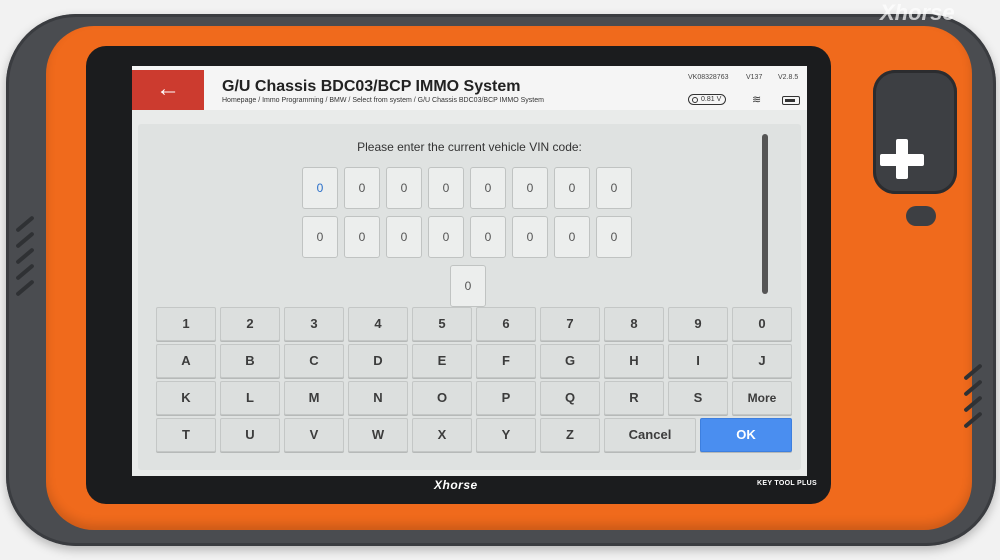  I want to click on key-c: C, so click(314, 361).